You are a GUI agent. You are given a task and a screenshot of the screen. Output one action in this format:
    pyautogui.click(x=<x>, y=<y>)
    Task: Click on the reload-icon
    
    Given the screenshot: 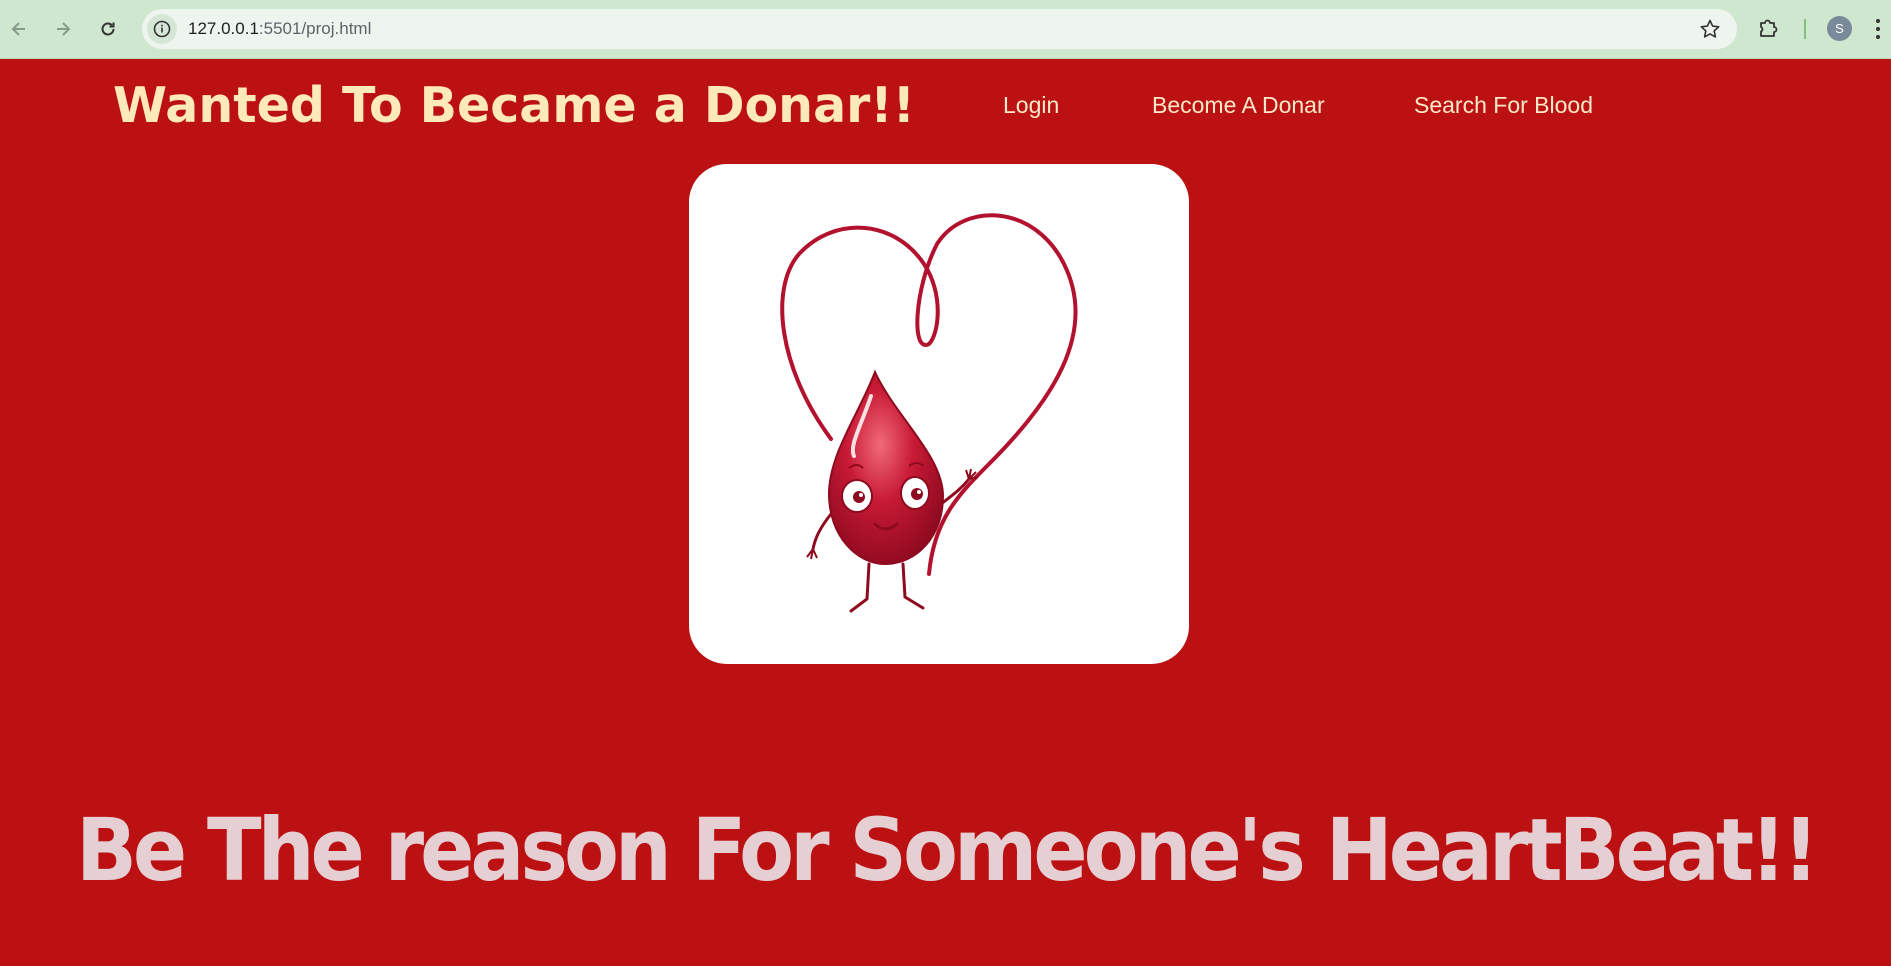 What is the action you would take?
    pyautogui.click(x=108, y=29)
    